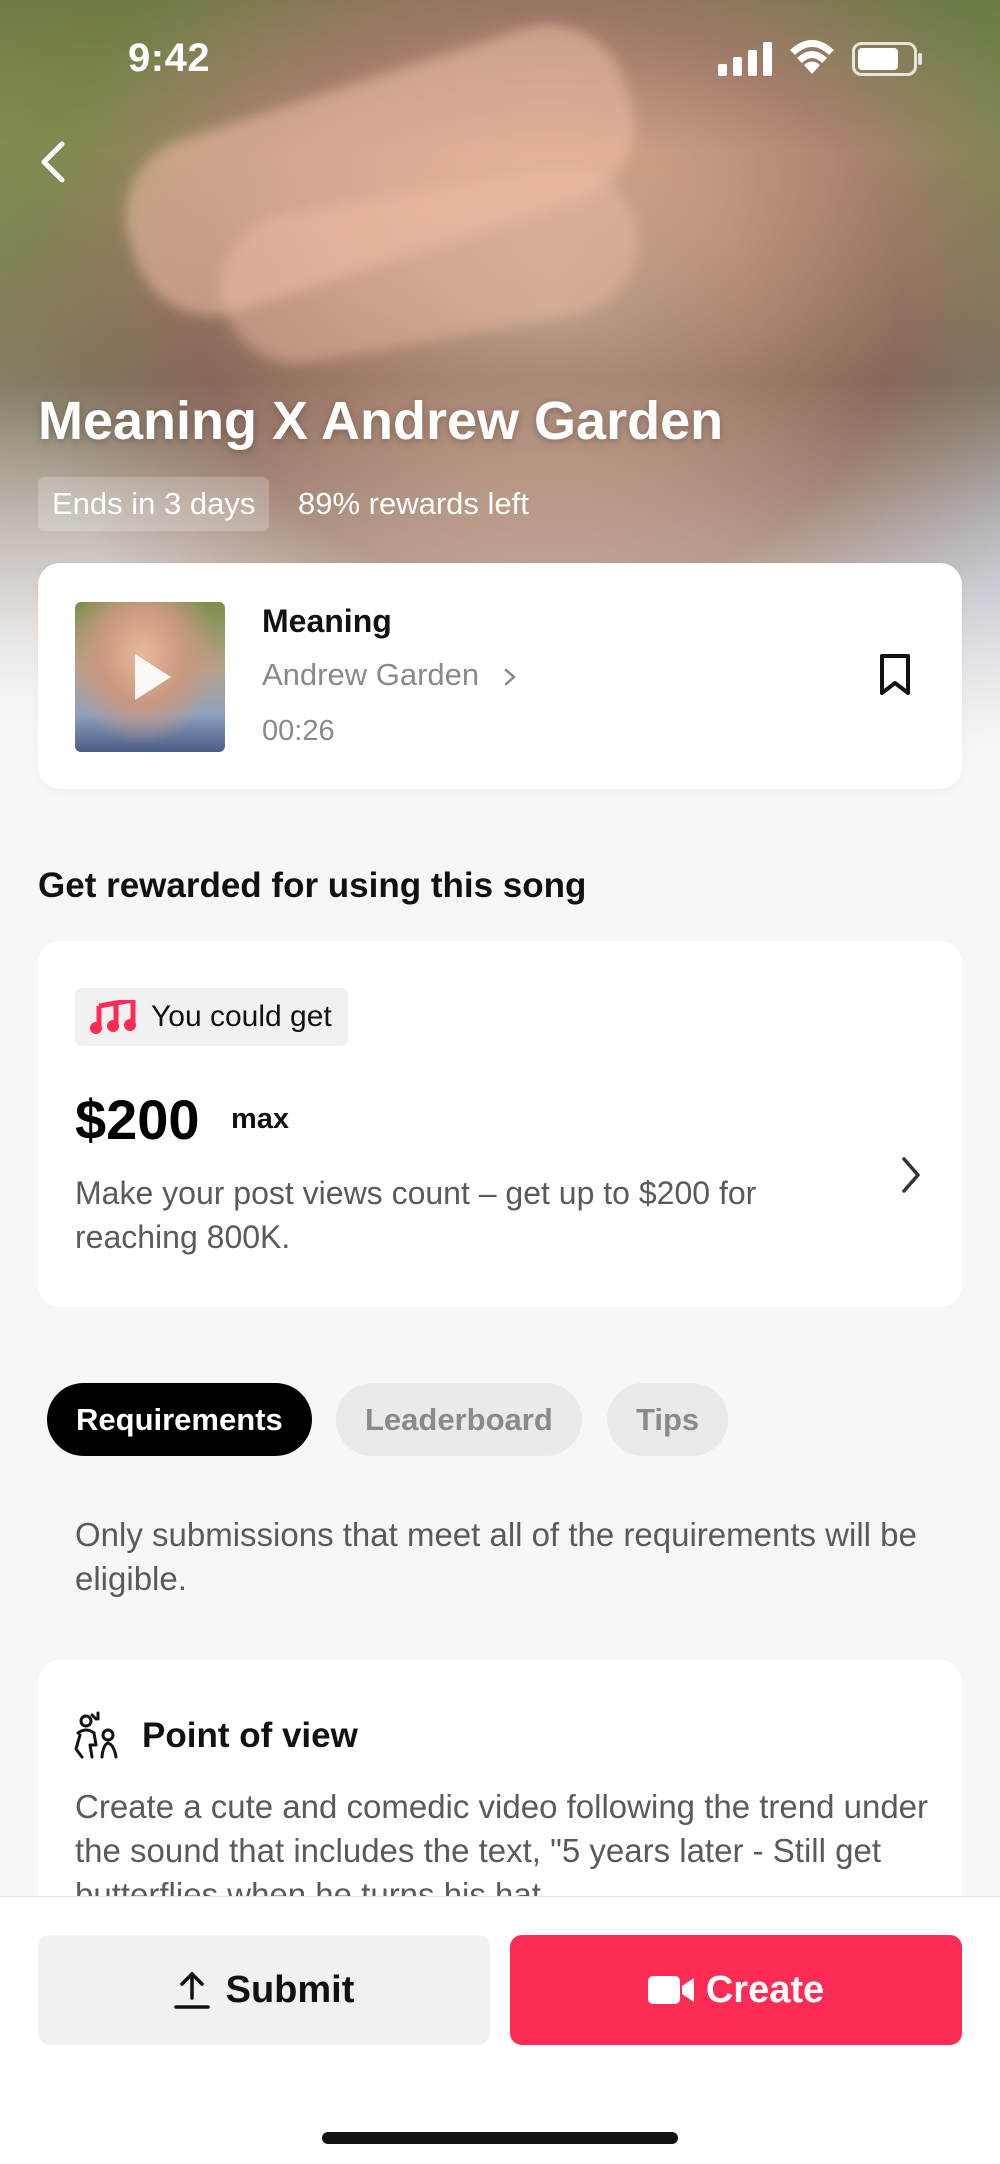 The width and height of the screenshot is (1000, 2164). I want to click on tab-requirements: Requirements, so click(179, 1419).